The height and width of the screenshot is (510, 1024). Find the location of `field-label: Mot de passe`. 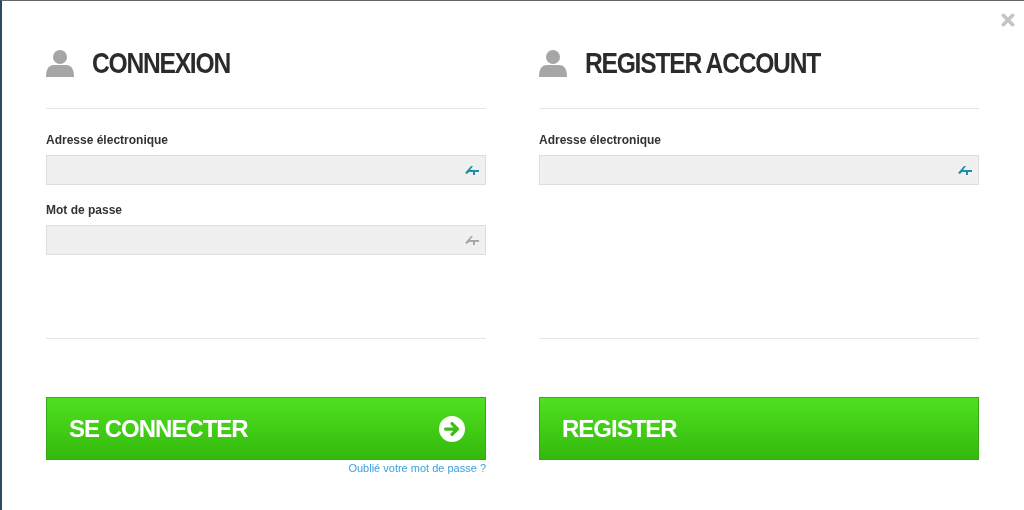

field-label: Mot de passe is located at coordinates (85, 210).